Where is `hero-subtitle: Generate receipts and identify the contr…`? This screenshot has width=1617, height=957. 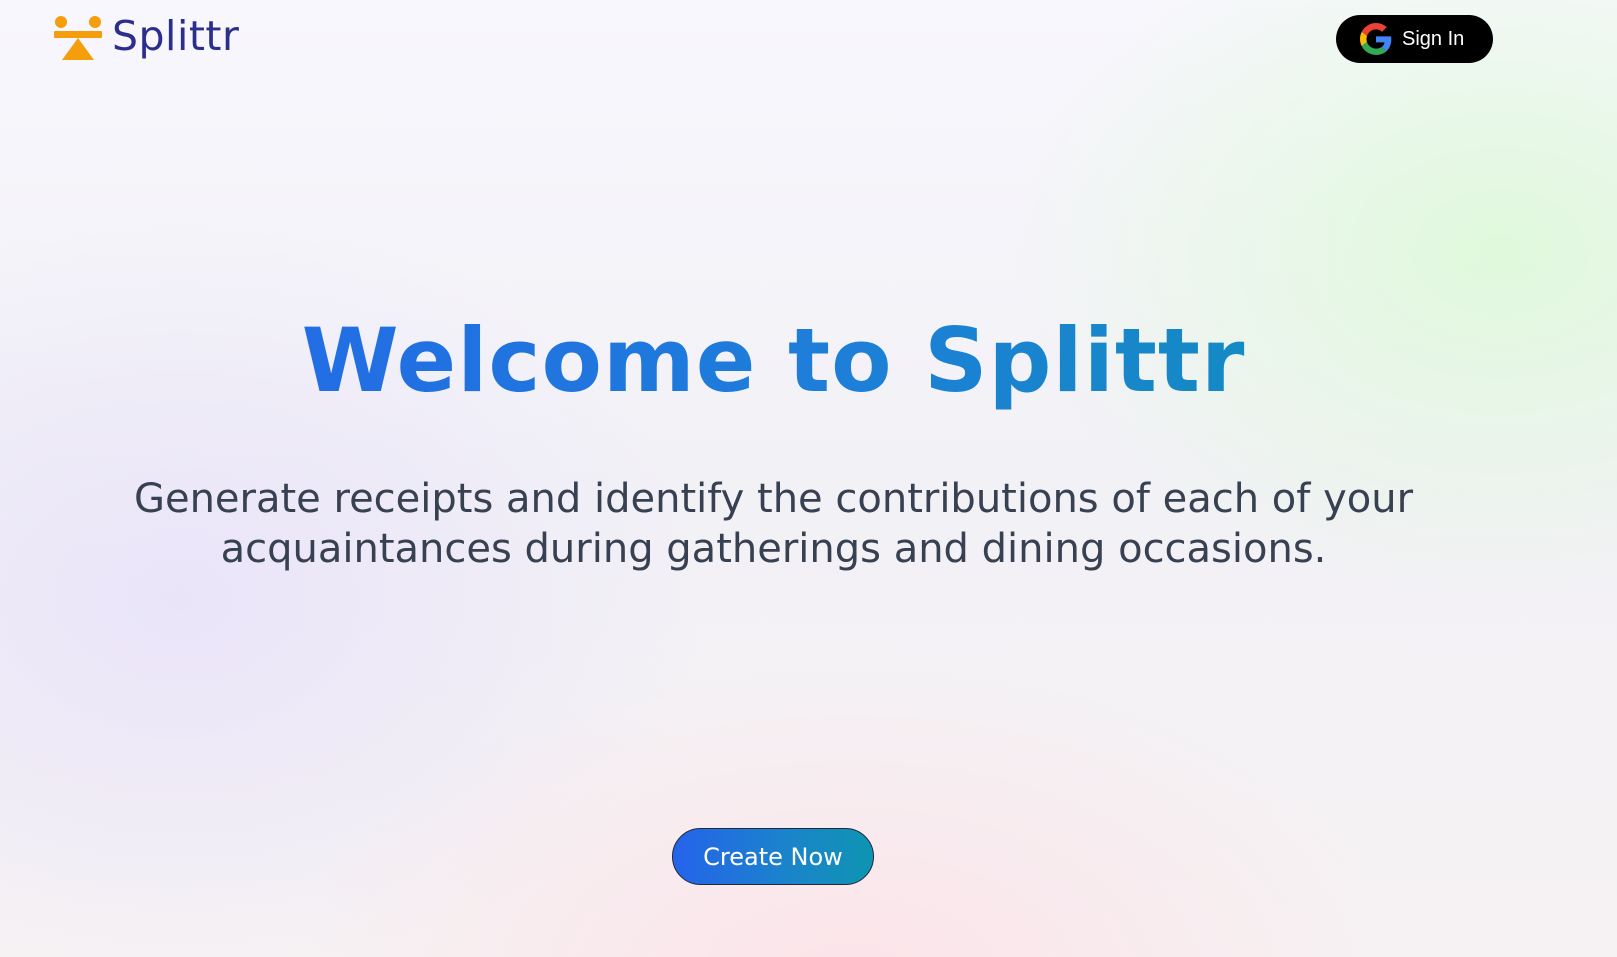
hero-subtitle: Generate receipts and identify the contr… is located at coordinates (773, 524).